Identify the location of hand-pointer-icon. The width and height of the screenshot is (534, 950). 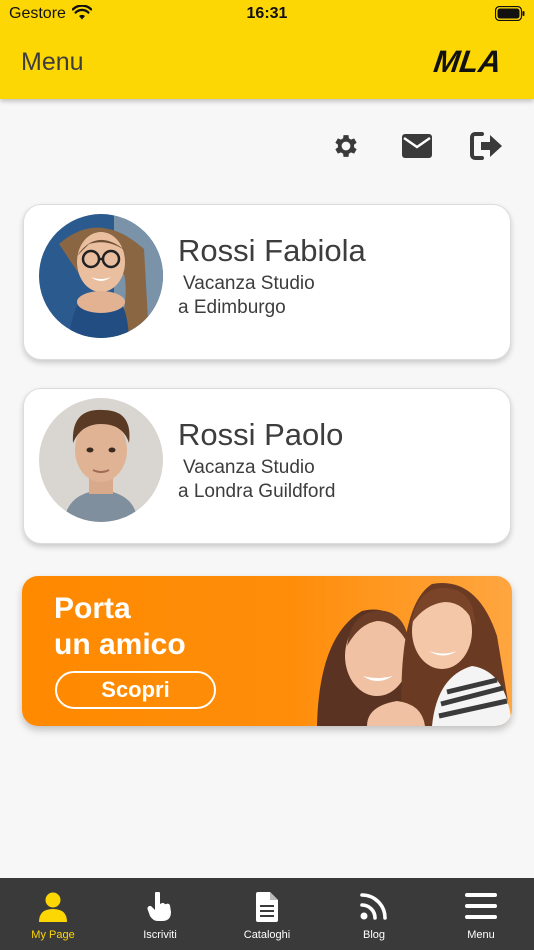
(160, 908).